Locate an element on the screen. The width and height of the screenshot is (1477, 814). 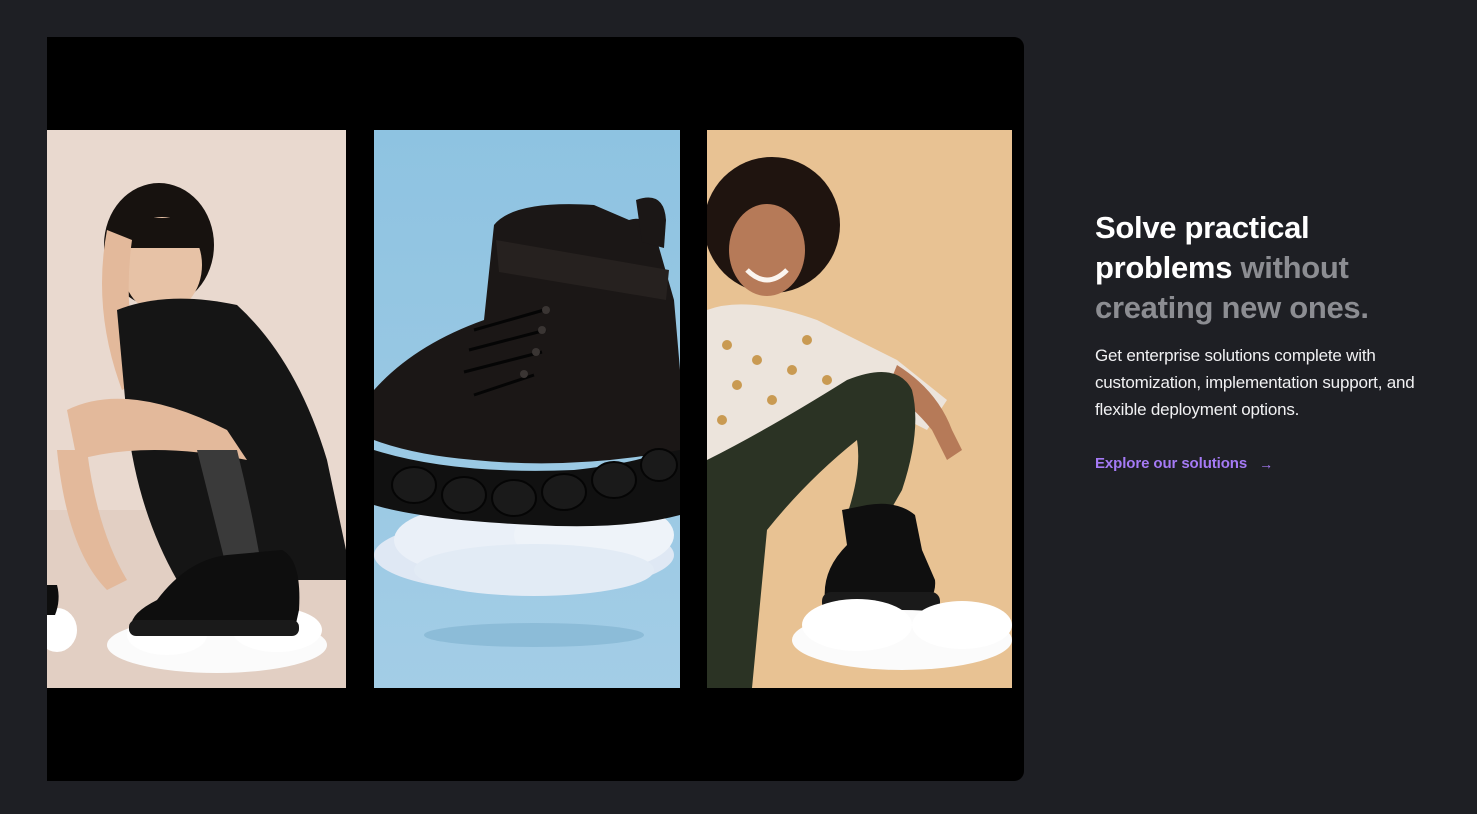
gallery-image-woman-crouching is located at coordinates (196, 409).